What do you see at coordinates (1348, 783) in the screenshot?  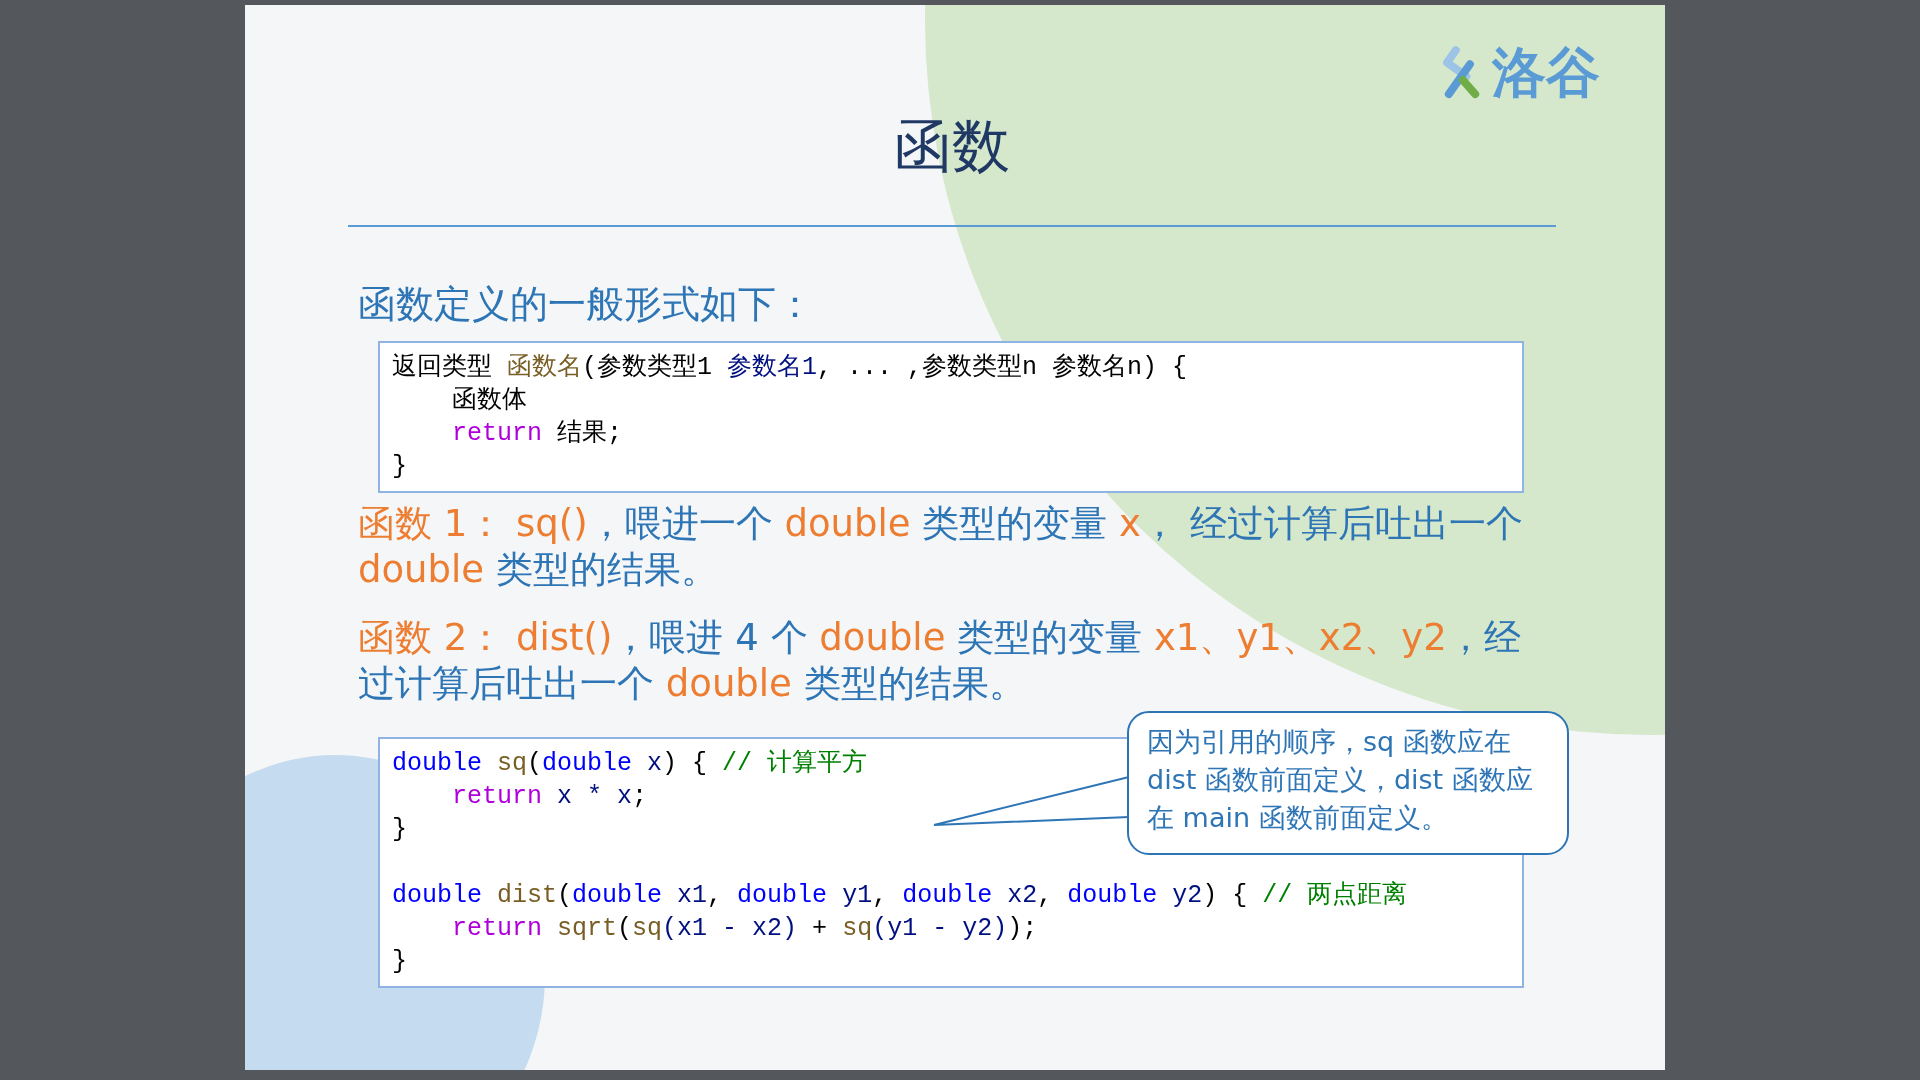 I see `callout-bubble: 因为引用的顺序，sq 函数应在 dist 函数前面定义，dist 函数应在 main 函数前面定义。` at bounding box center [1348, 783].